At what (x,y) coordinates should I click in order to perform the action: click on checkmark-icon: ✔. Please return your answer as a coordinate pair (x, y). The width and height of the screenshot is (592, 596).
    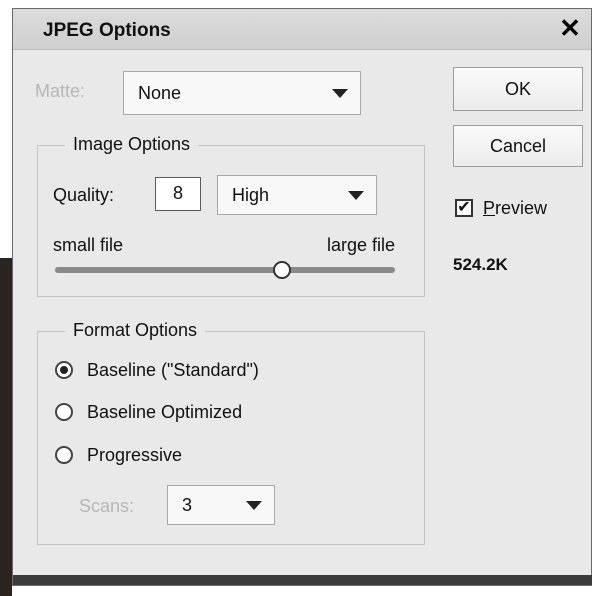
    Looking at the image, I should click on (464, 207).